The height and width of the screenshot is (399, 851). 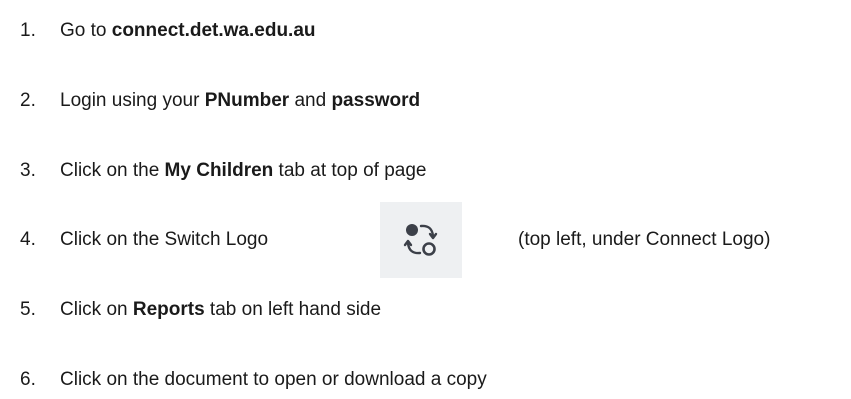 What do you see at coordinates (310, 100) in the screenshot?
I see `step-text-part: and` at bounding box center [310, 100].